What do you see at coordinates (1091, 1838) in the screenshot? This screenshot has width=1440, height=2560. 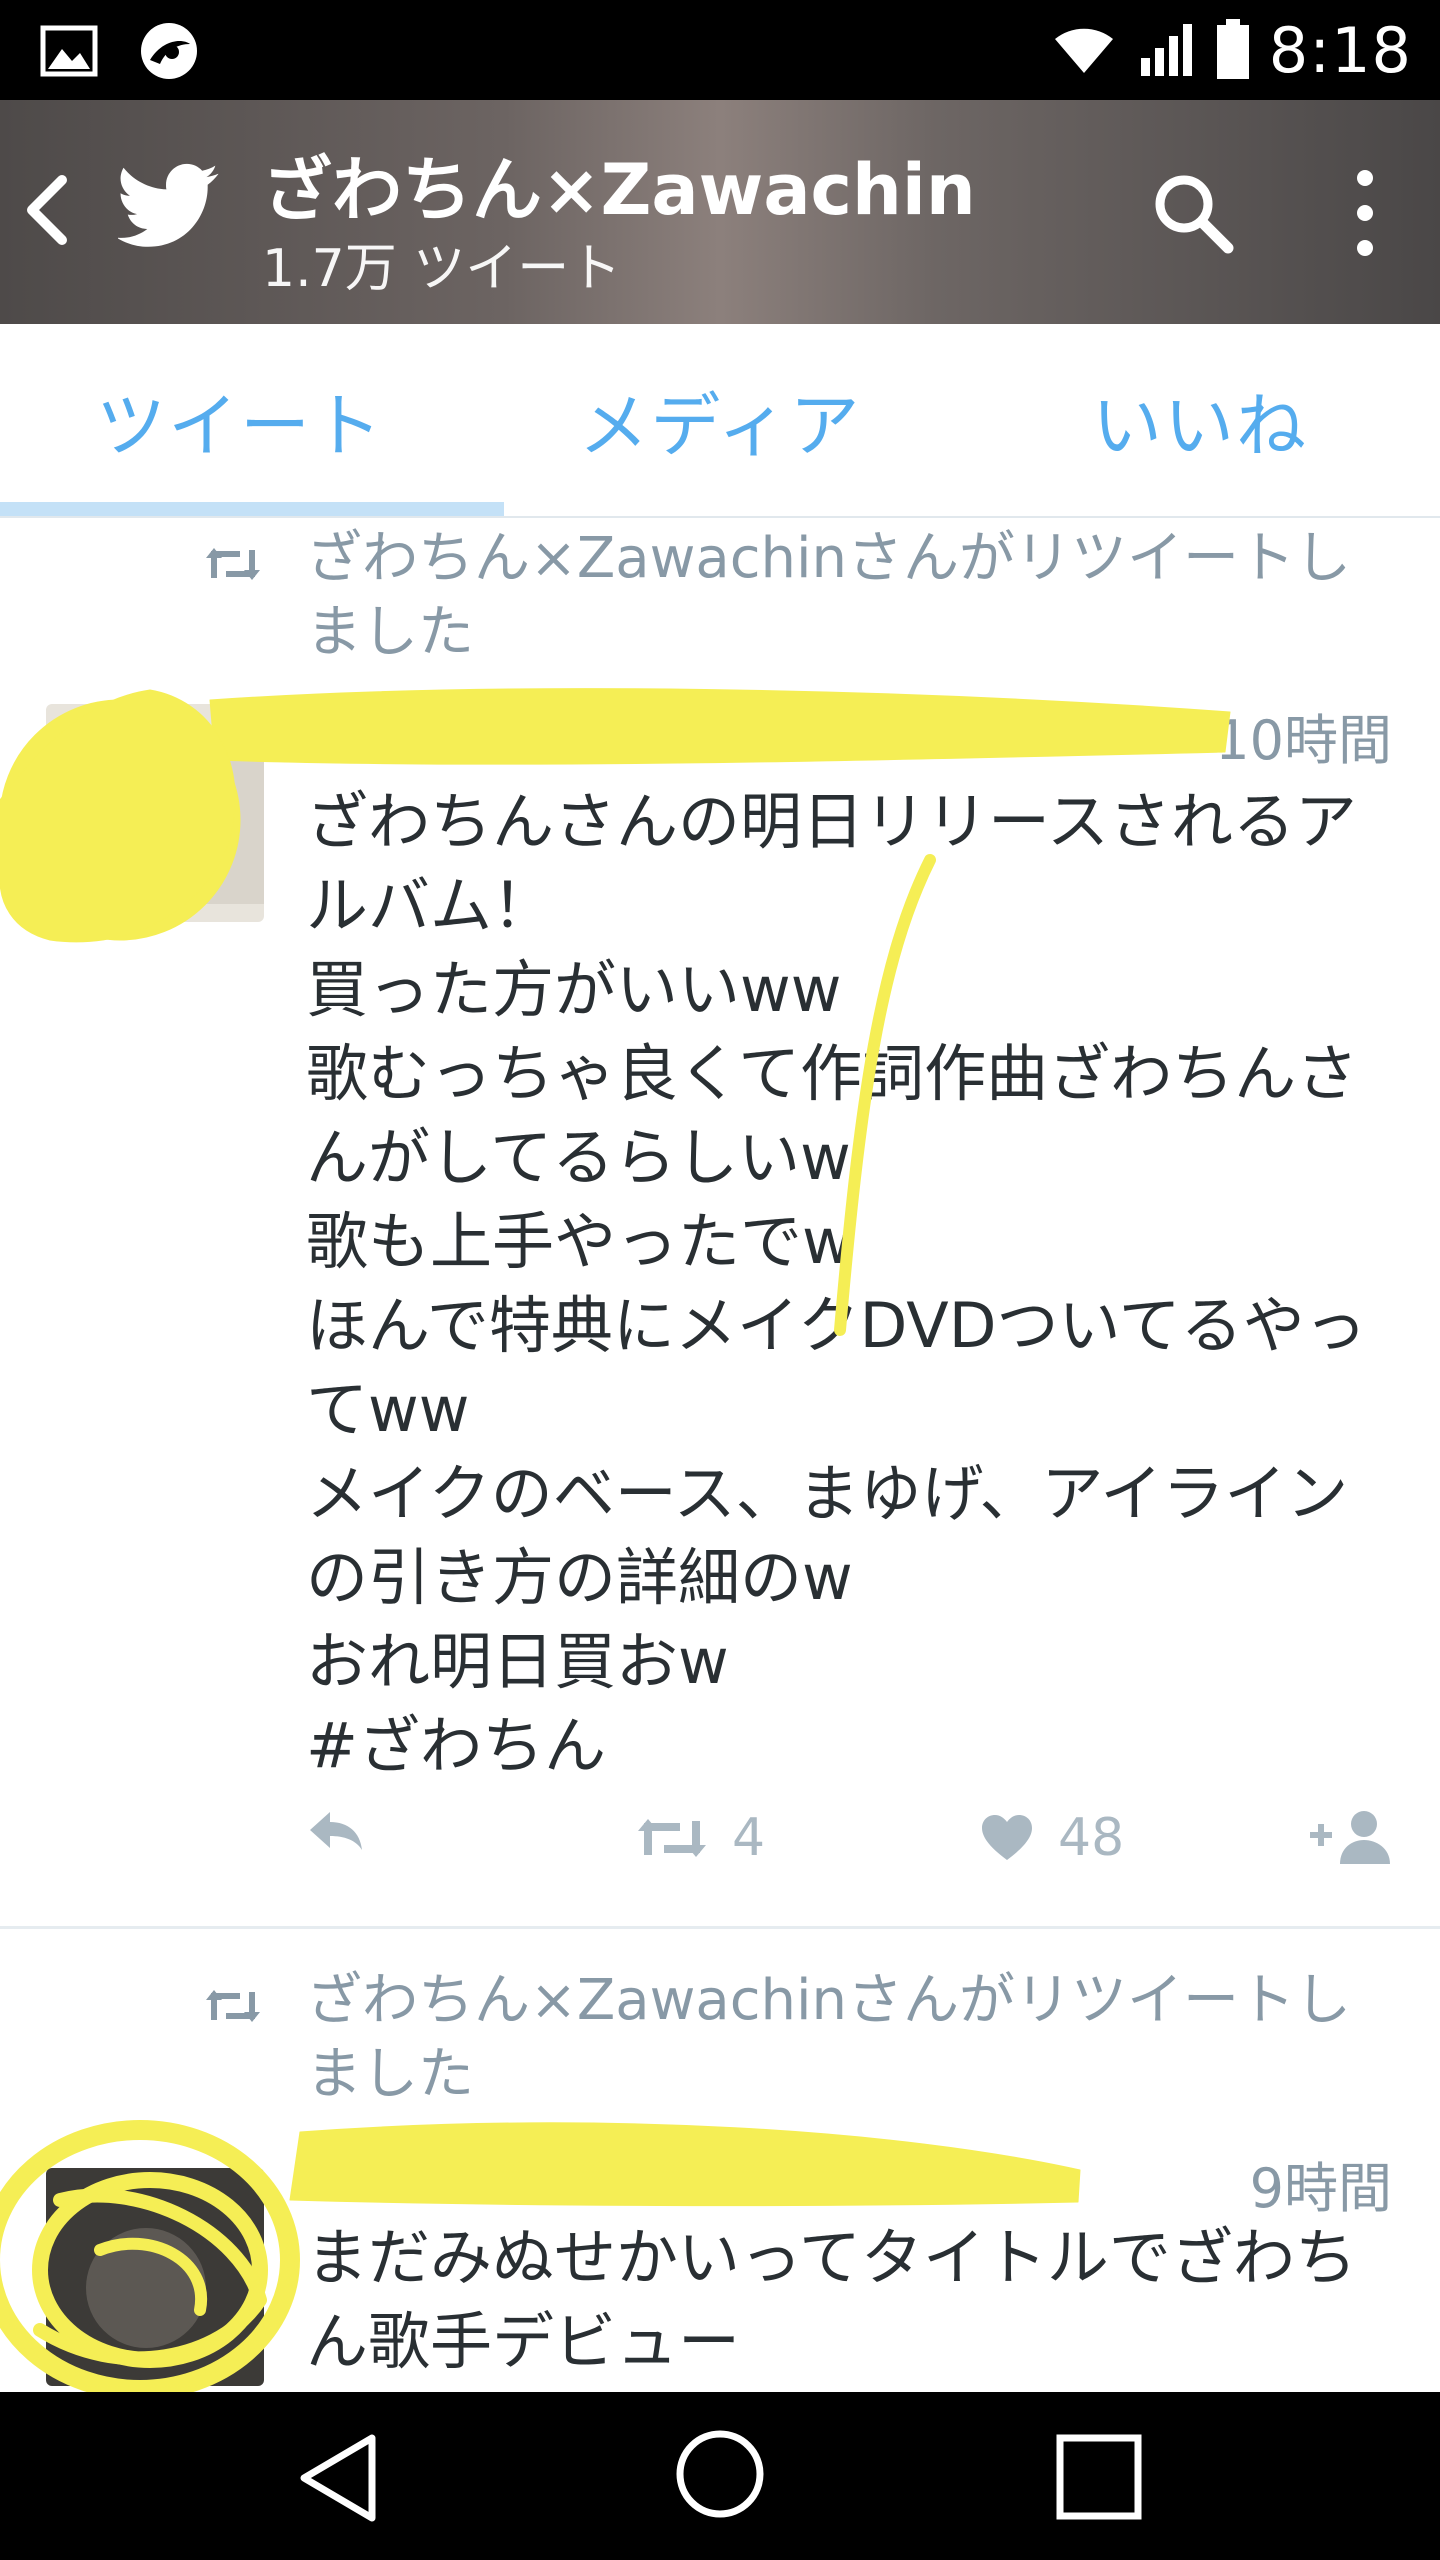 I see `like-count: 48` at bounding box center [1091, 1838].